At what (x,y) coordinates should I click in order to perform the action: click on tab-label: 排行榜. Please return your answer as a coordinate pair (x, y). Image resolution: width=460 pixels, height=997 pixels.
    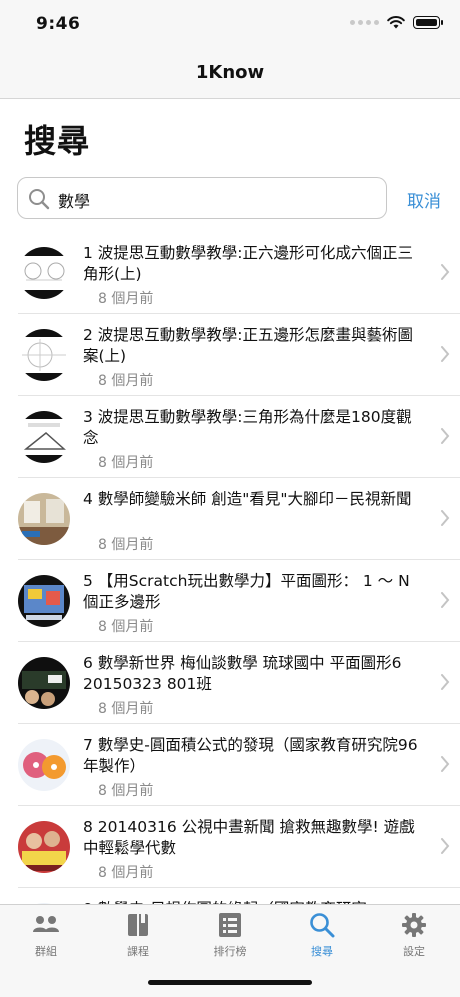
    Looking at the image, I should click on (230, 951).